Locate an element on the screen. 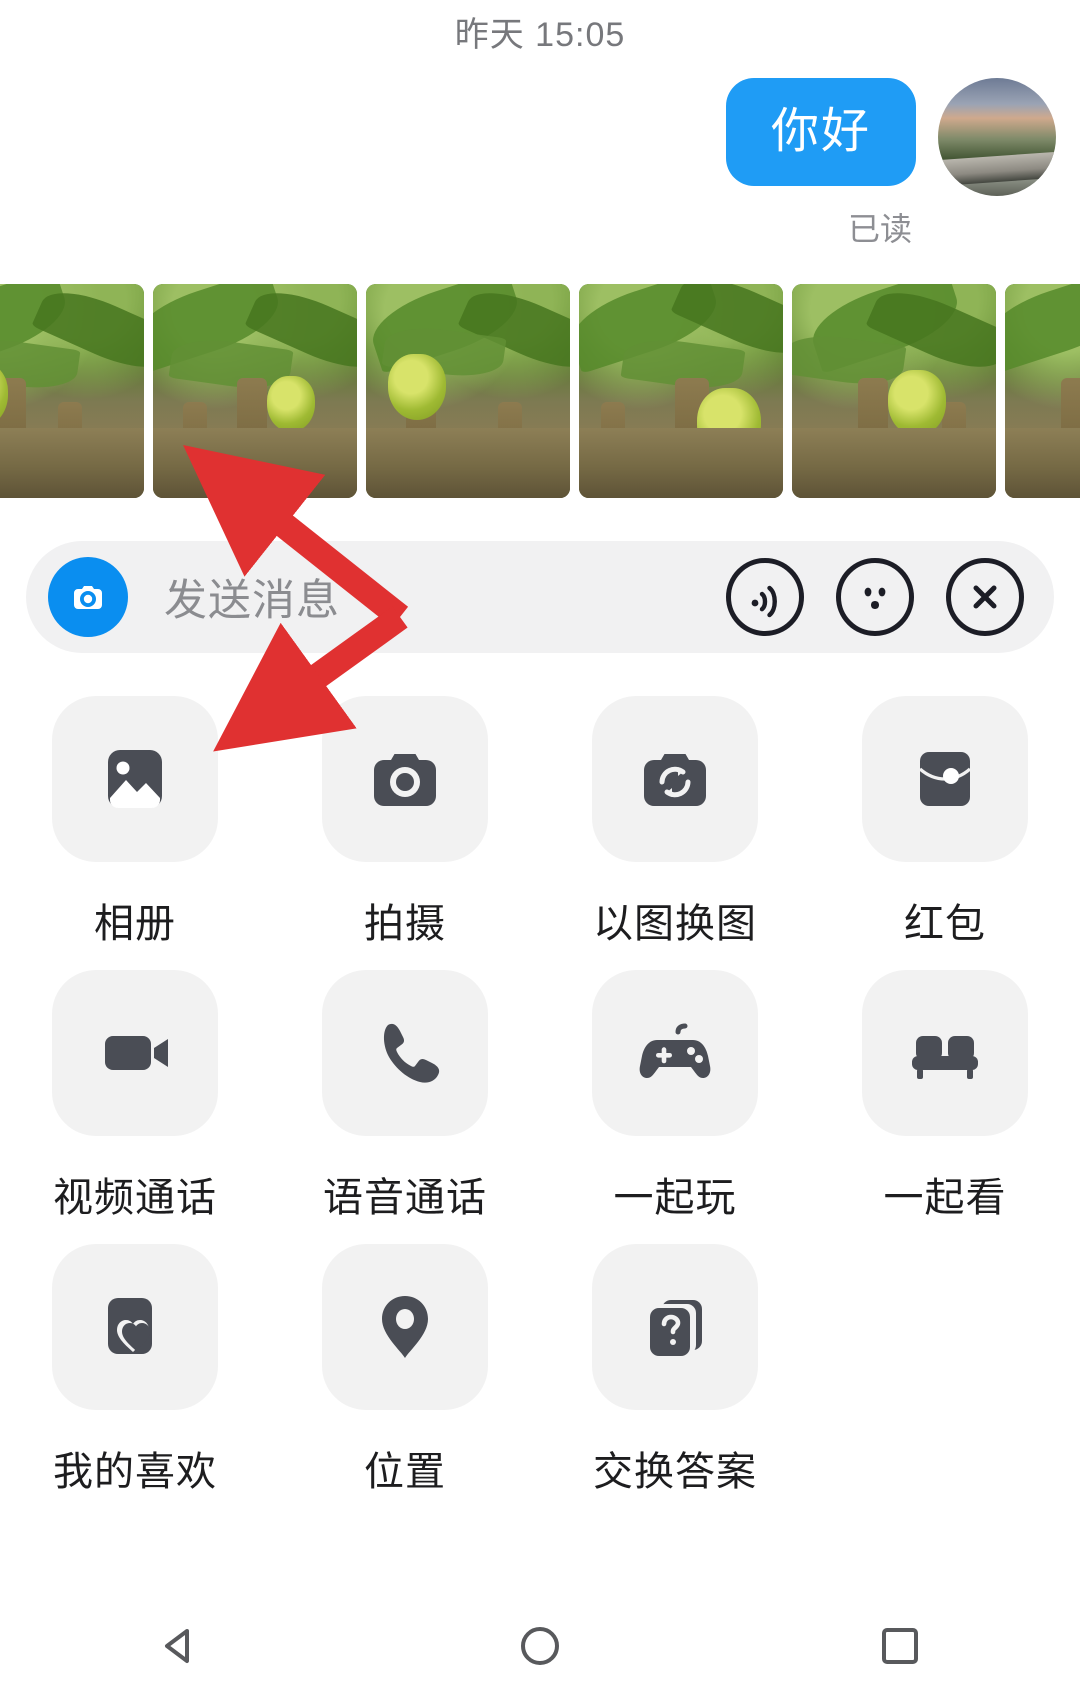 This screenshot has height=1707, width=1080. function-item-label: 相册 is located at coordinates (135, 924).